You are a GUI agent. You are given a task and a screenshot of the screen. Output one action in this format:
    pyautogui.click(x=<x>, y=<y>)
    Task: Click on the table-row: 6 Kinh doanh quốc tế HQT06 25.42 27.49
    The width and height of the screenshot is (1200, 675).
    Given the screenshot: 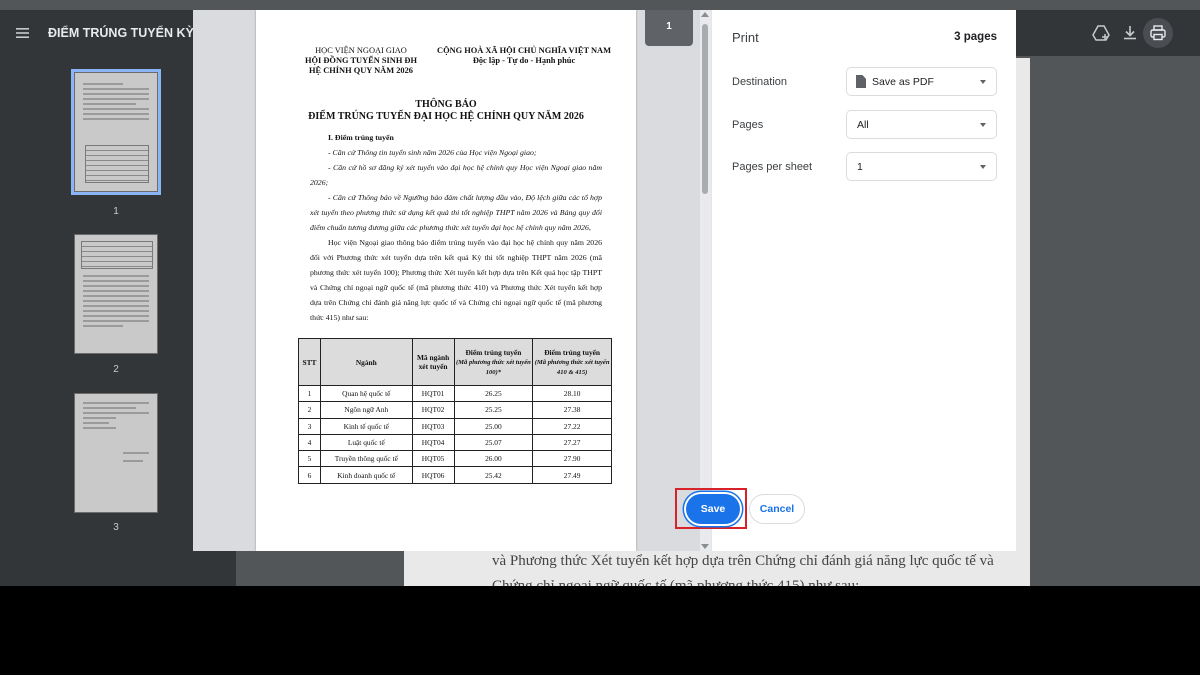 What is the action you would take?
    pyautogui.click(x=455, y=475)
    